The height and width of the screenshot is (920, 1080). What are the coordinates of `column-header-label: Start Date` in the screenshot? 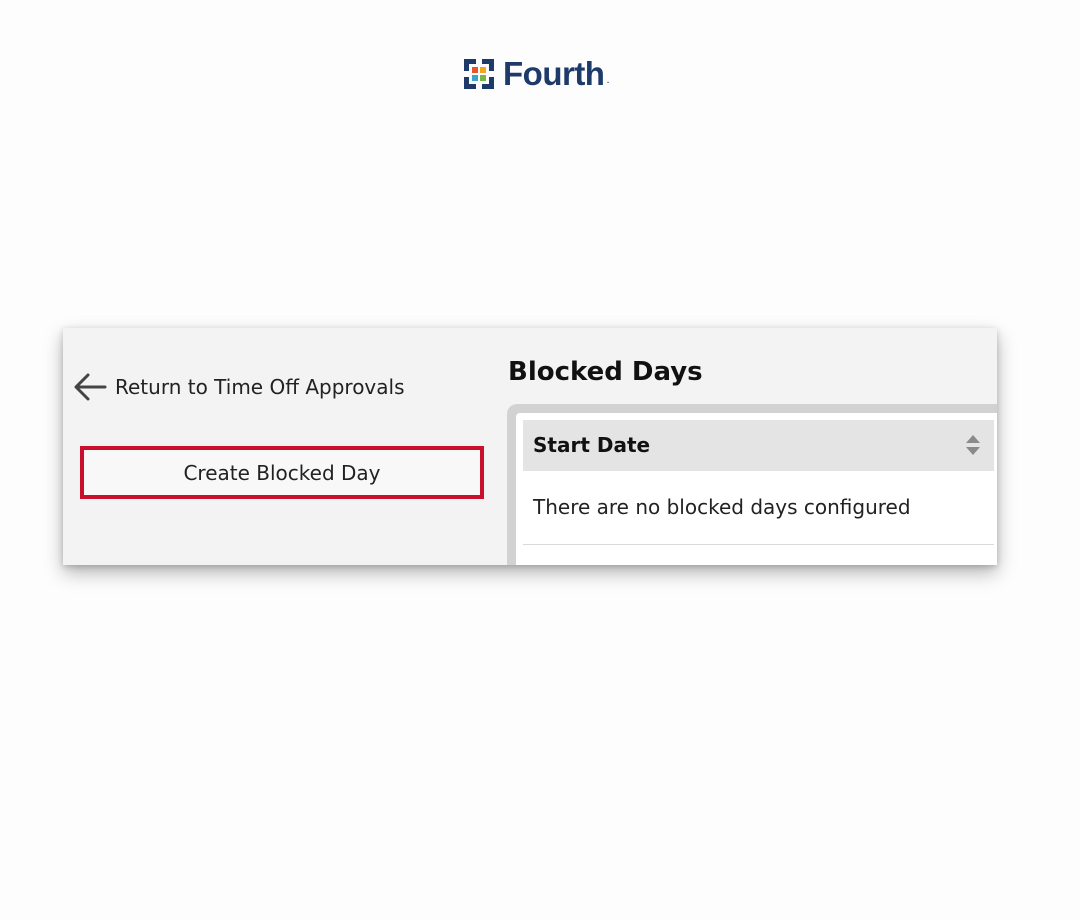 It's located at (592, 445).